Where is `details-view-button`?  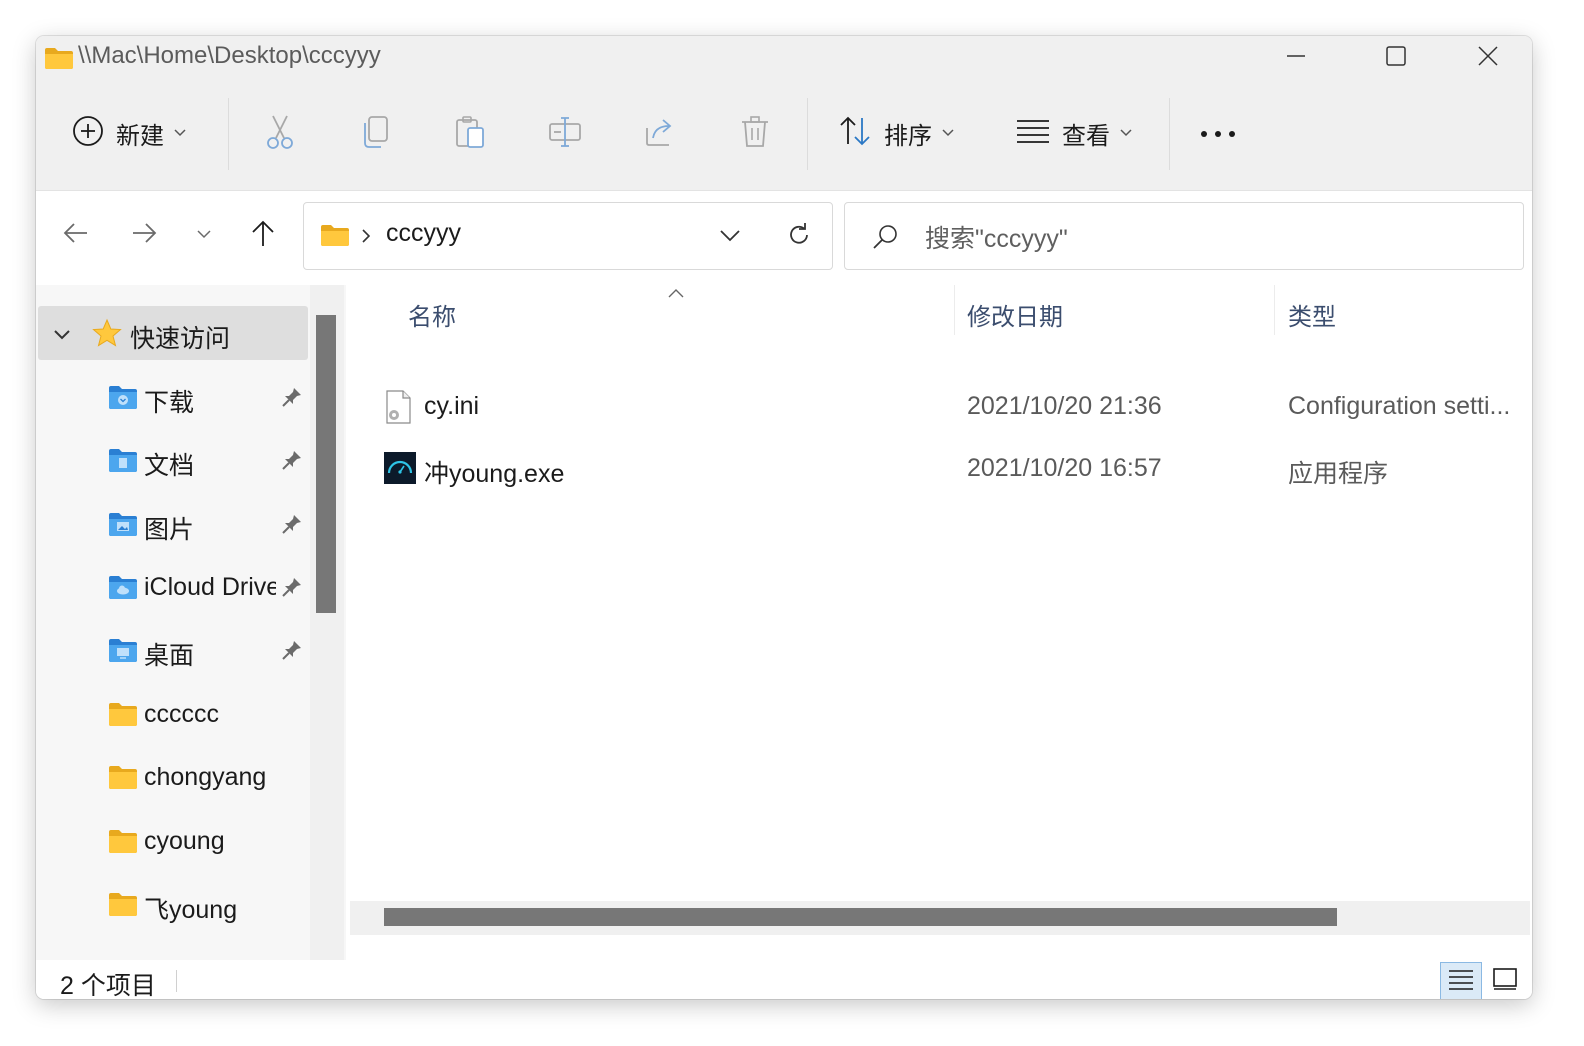 details-view-button is located at coordinates (1461, 980).